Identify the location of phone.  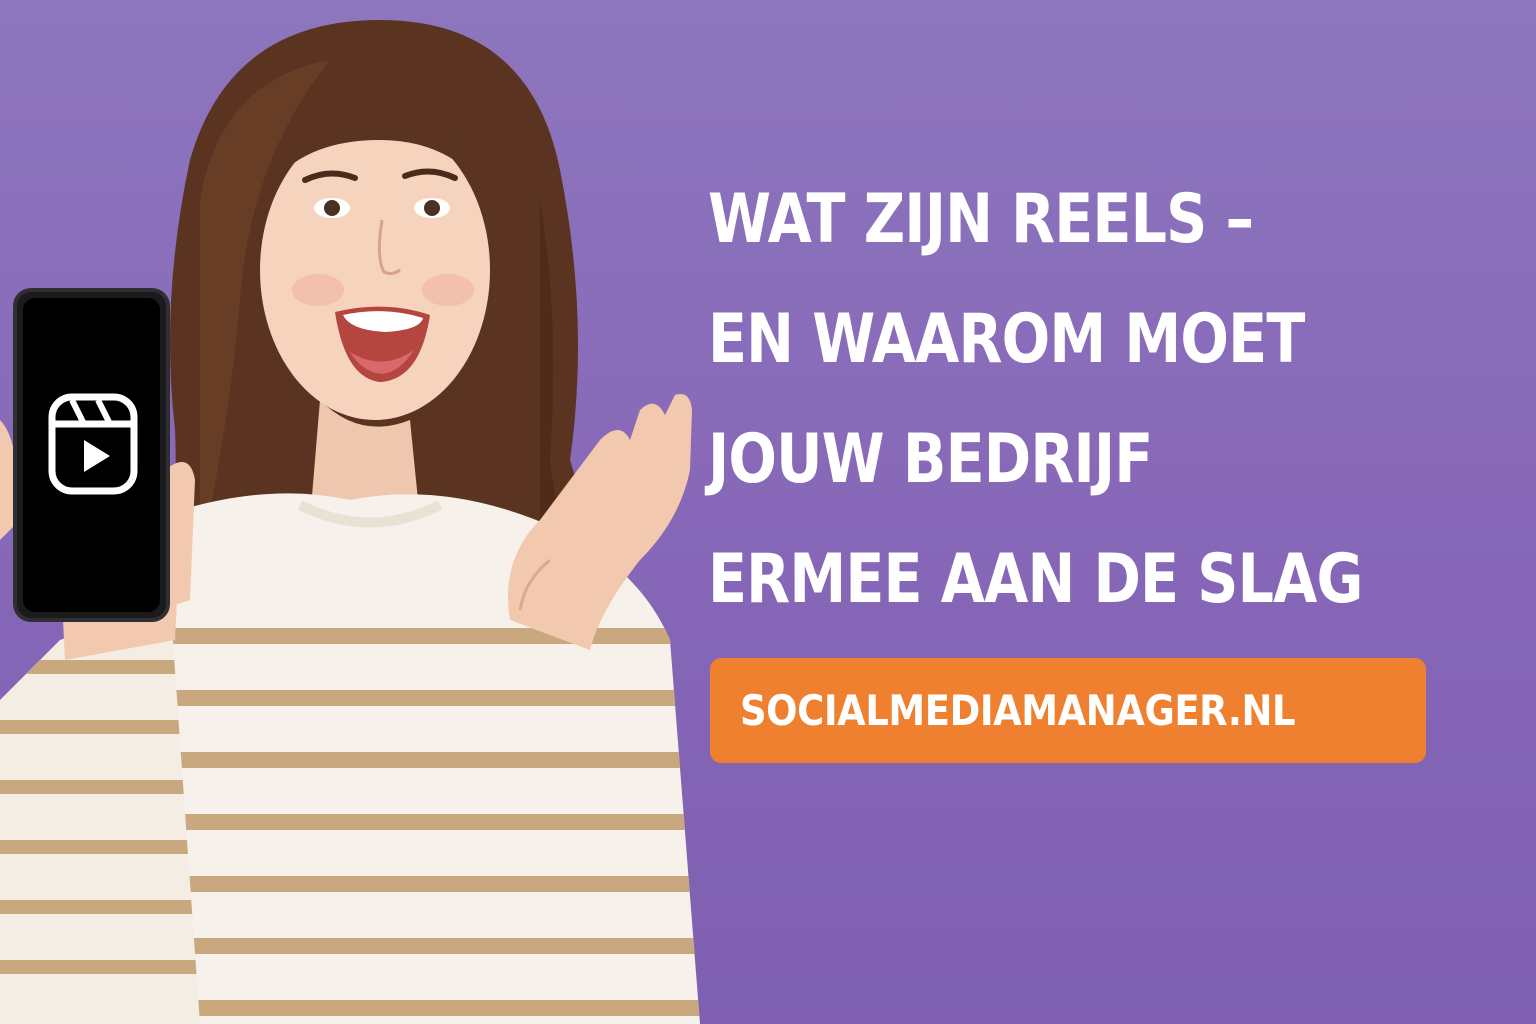
(91, 455).